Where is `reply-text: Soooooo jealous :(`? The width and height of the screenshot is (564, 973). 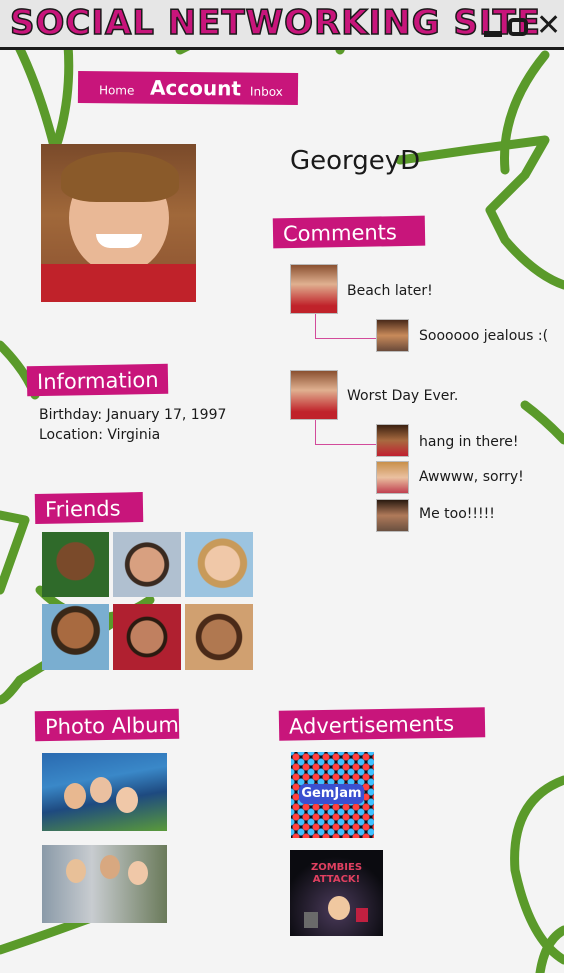 reply-text: Soooooo jealous :( is located at coordinates (484, 336).